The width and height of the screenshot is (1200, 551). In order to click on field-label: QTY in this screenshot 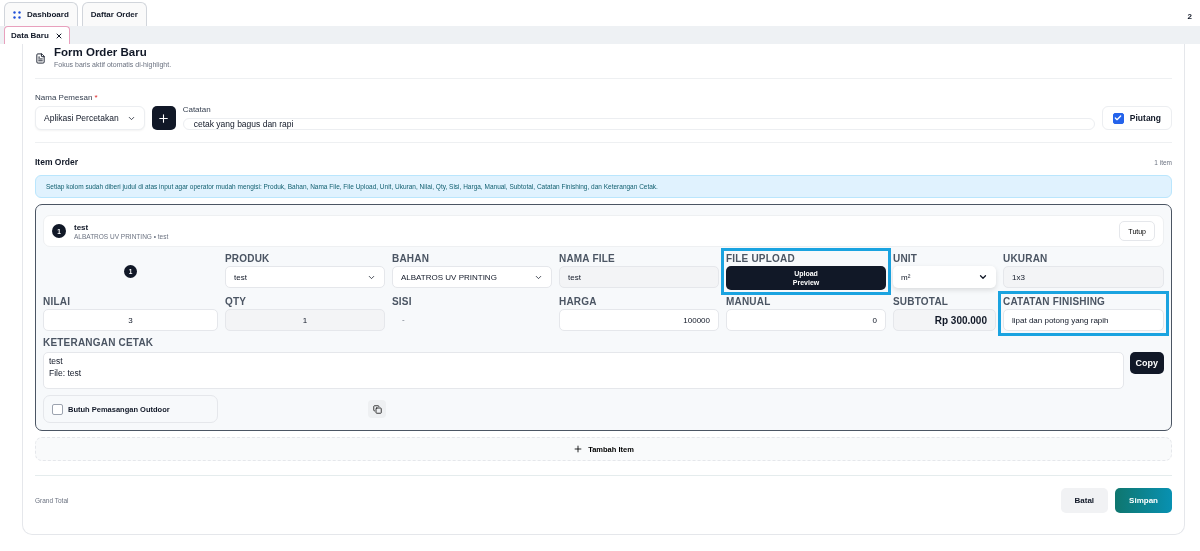, I will do `click(236, 301)`.